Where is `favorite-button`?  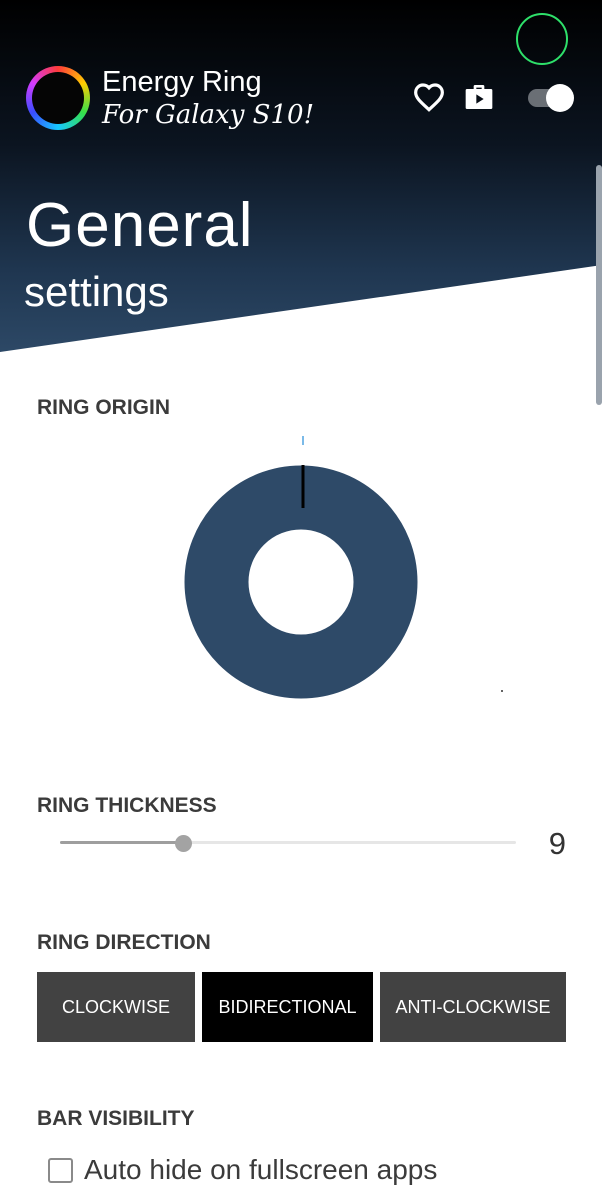 favorite-button is located at coordinates (429, 97).